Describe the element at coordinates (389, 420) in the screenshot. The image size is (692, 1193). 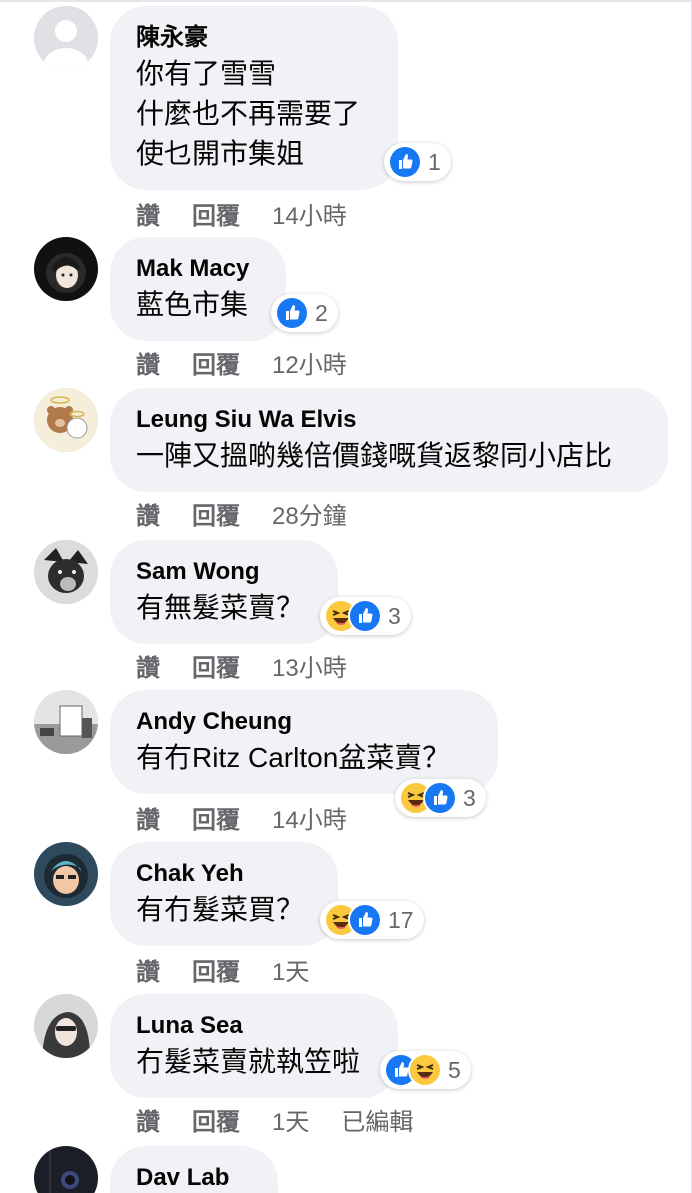
I see `commenter-name: Leung Siu Wa Elvis` at that location.